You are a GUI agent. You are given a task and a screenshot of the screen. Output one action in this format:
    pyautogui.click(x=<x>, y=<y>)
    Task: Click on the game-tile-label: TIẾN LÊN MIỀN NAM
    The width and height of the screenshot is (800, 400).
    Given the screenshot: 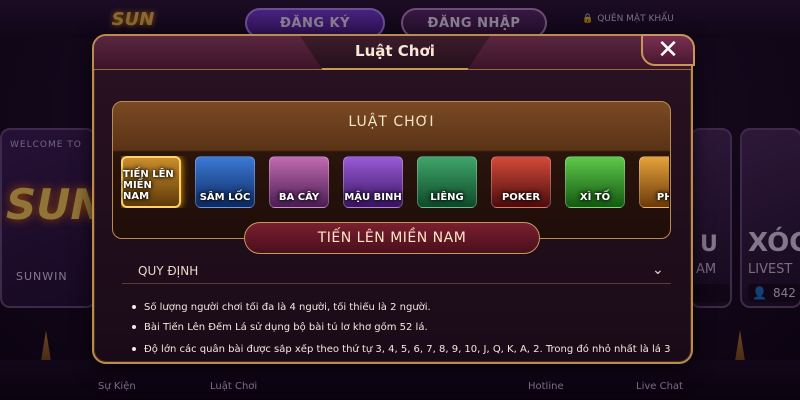 What is the action you would take?
    pyautogui.click(x=148, y=185)
    